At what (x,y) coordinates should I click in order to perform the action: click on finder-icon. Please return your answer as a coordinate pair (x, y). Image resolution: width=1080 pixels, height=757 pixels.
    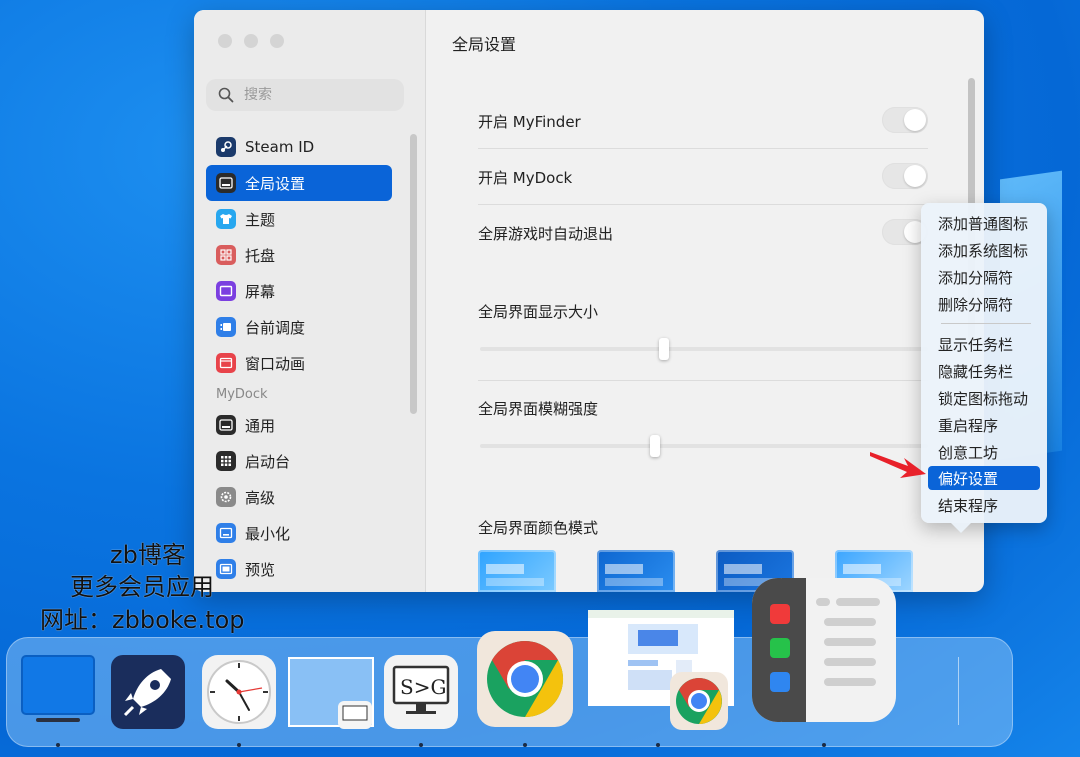
    Looking at the image, I should click on (59, 690).